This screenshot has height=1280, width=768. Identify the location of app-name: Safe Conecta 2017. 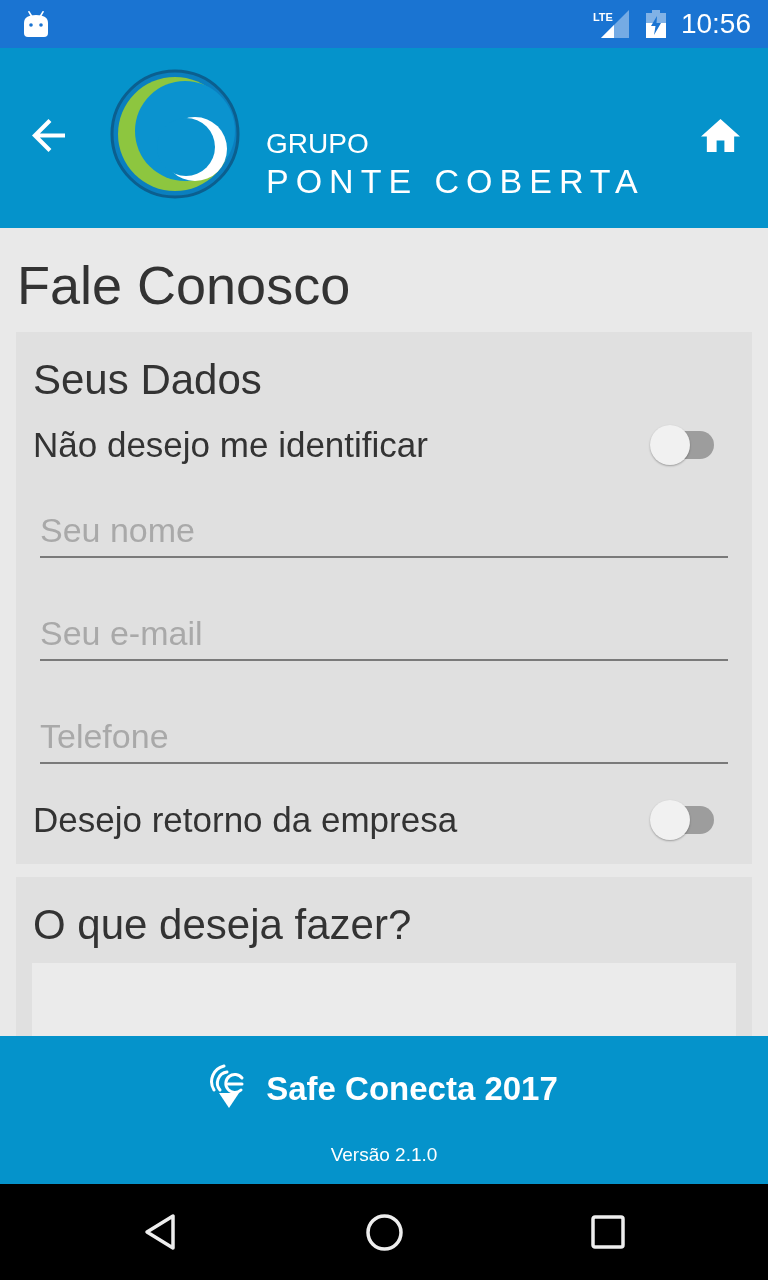
(412, 1089).